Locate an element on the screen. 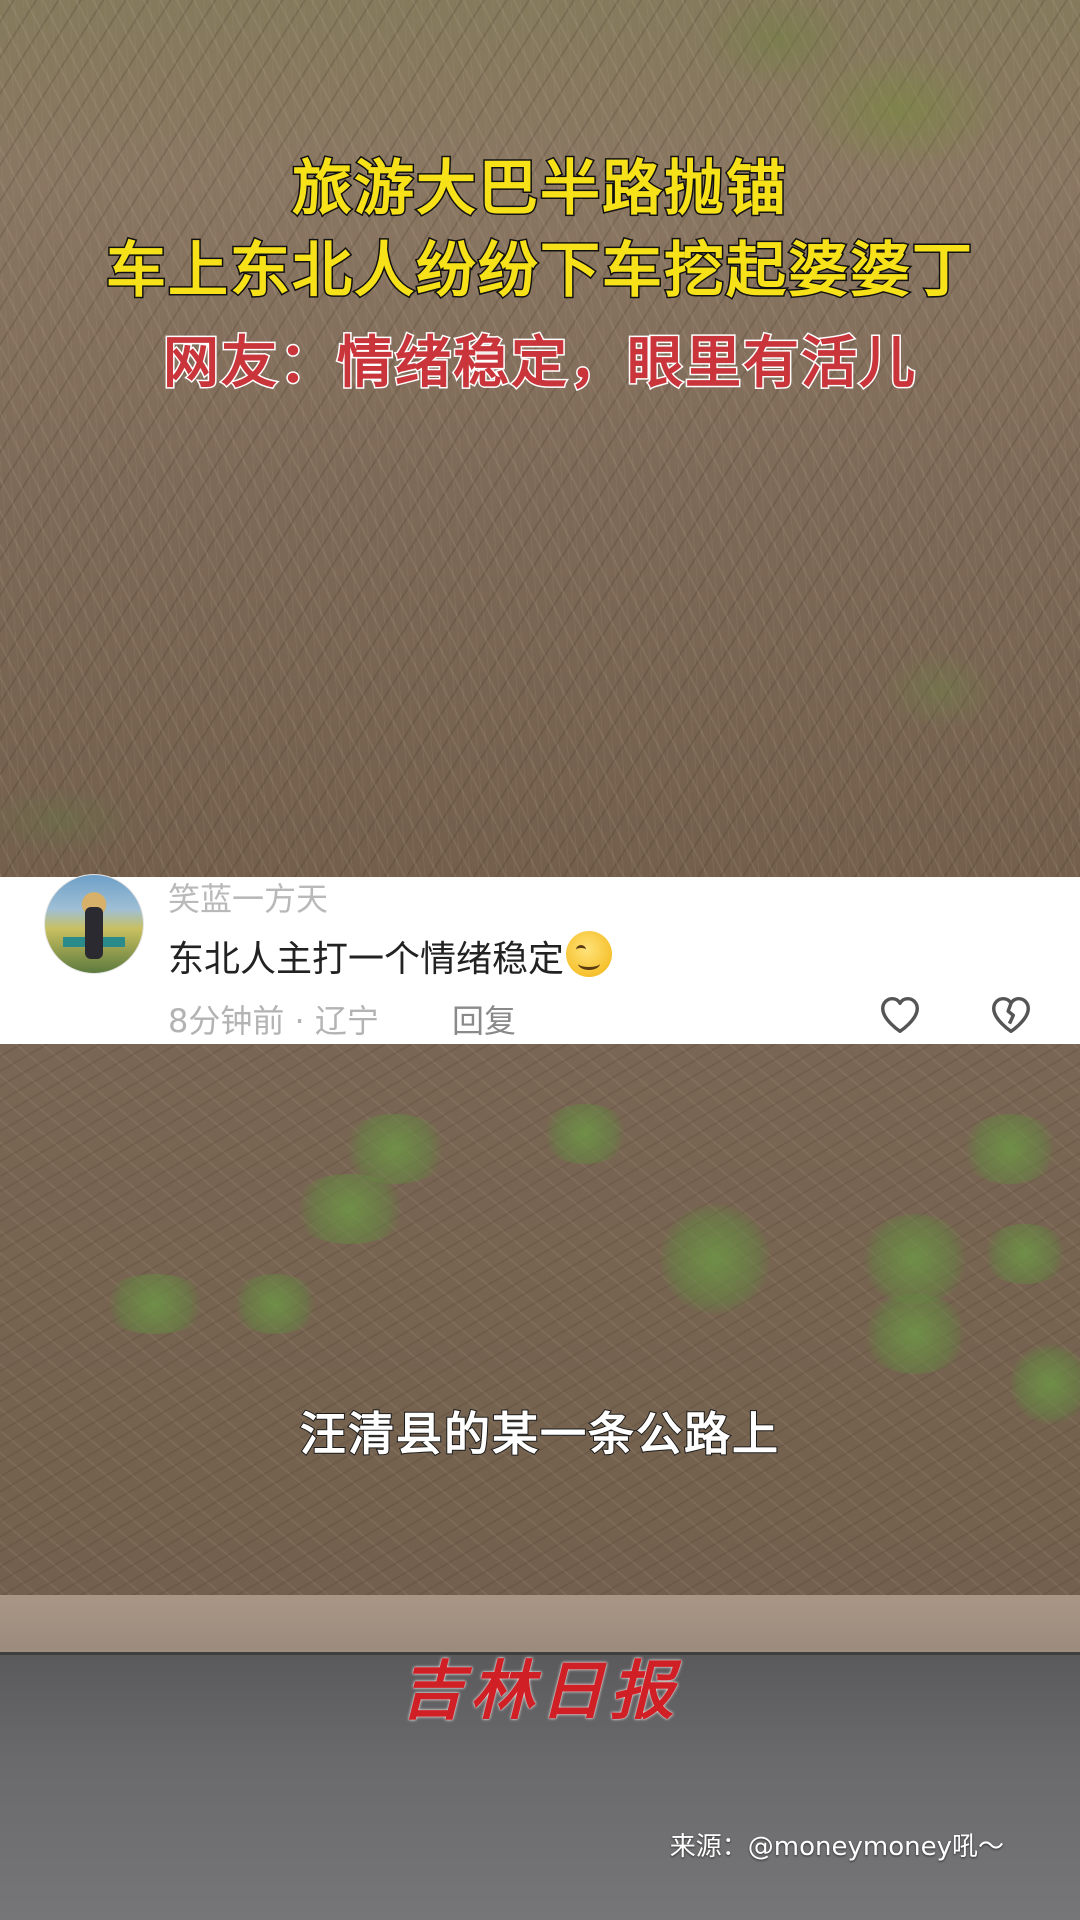  comment-text-body: 东北人主打一个情绪稳定 is located at coordinates (366, 959).